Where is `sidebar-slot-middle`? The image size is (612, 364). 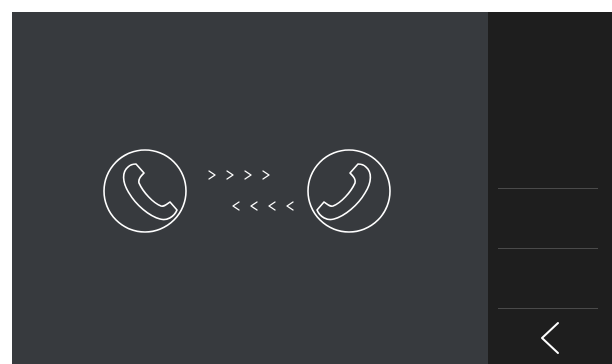 sidebar-slot-middle is located at coordinates (550, 218).